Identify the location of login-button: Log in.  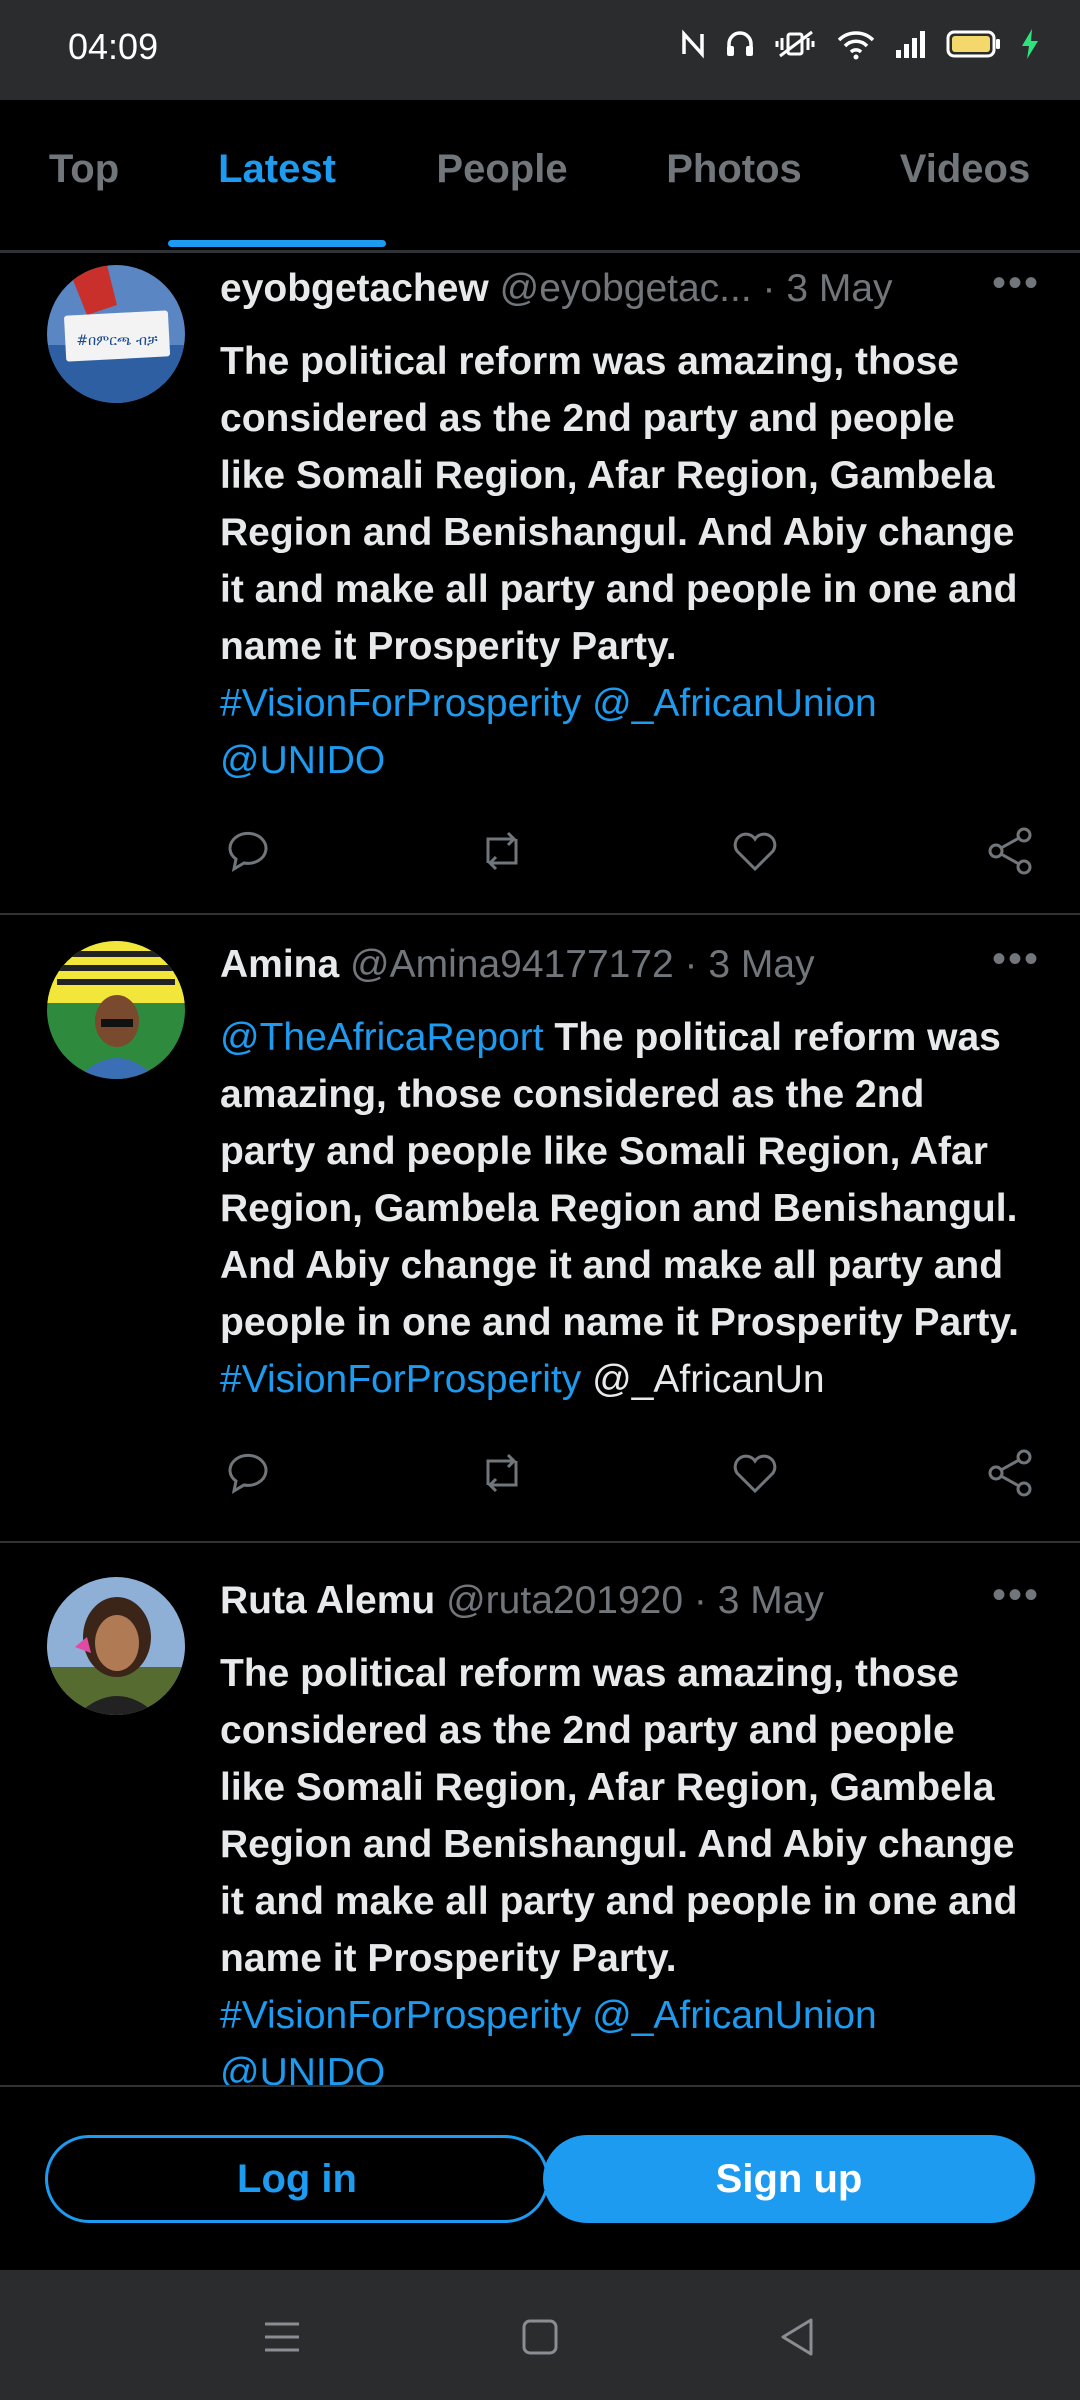
(297, 2179).